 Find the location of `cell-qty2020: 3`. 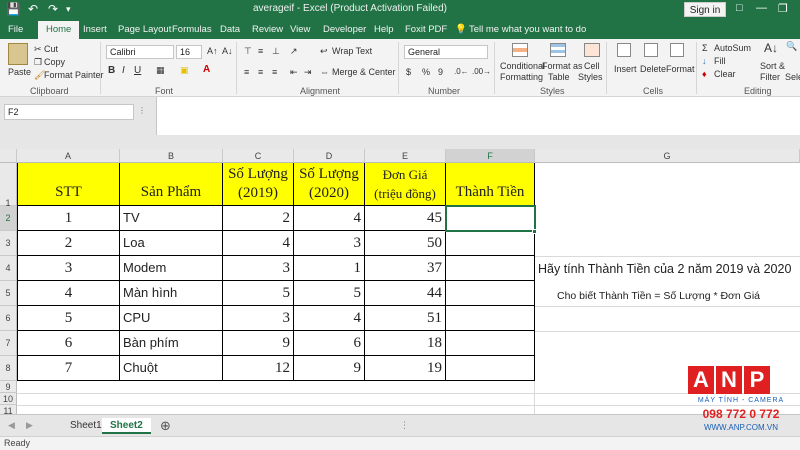

cell-qty2020: 3 is located at coordinates (329, 243).